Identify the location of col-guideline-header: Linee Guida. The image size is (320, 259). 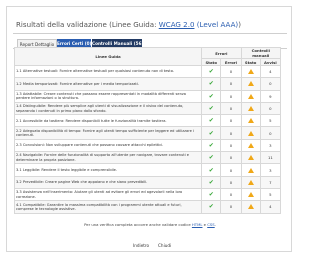
(108, 56).